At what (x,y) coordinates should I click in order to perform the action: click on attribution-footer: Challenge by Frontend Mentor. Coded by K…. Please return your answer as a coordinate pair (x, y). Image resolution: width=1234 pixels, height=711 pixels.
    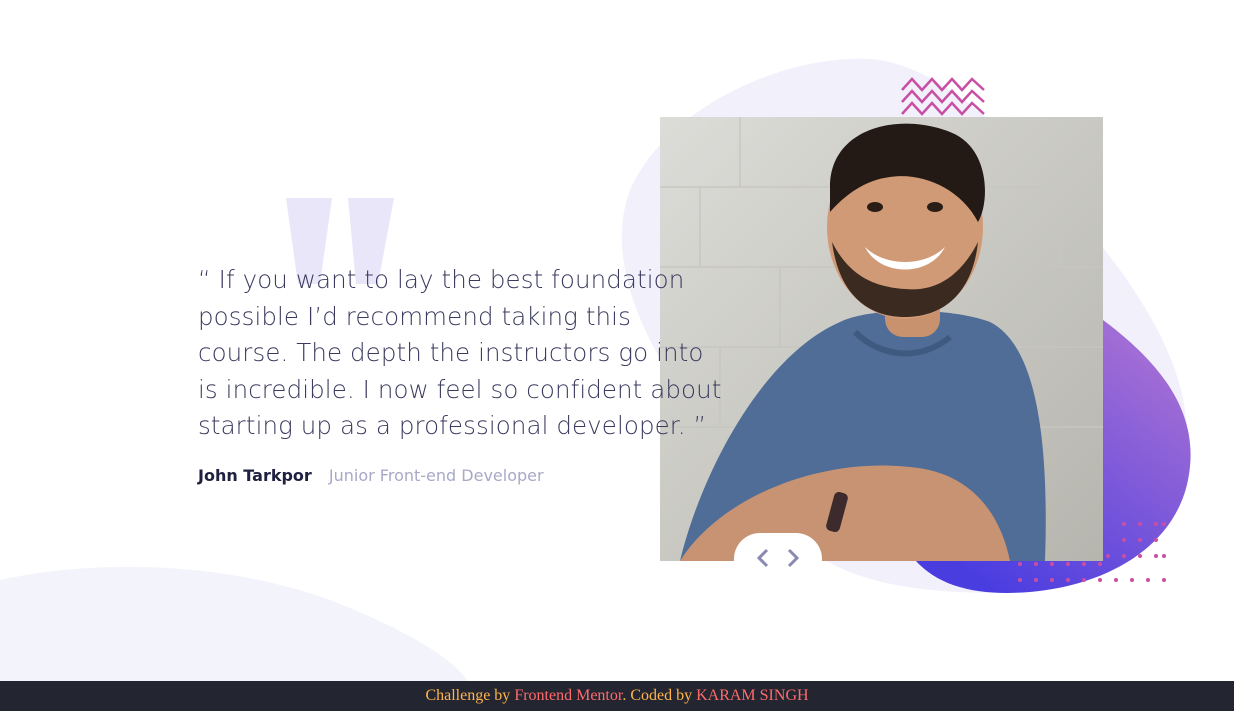
    Looking at the image, I should click on (617, 696).